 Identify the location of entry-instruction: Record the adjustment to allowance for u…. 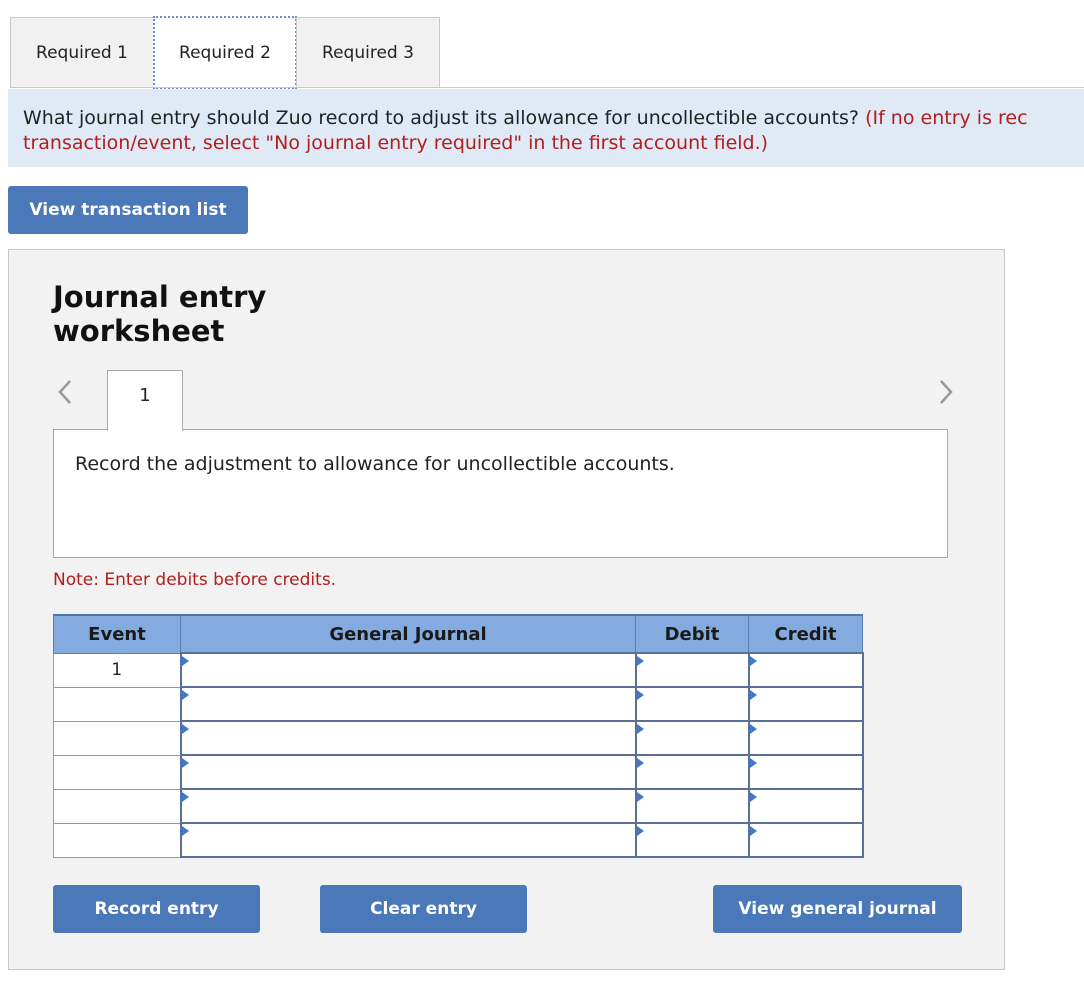
(500, 493).